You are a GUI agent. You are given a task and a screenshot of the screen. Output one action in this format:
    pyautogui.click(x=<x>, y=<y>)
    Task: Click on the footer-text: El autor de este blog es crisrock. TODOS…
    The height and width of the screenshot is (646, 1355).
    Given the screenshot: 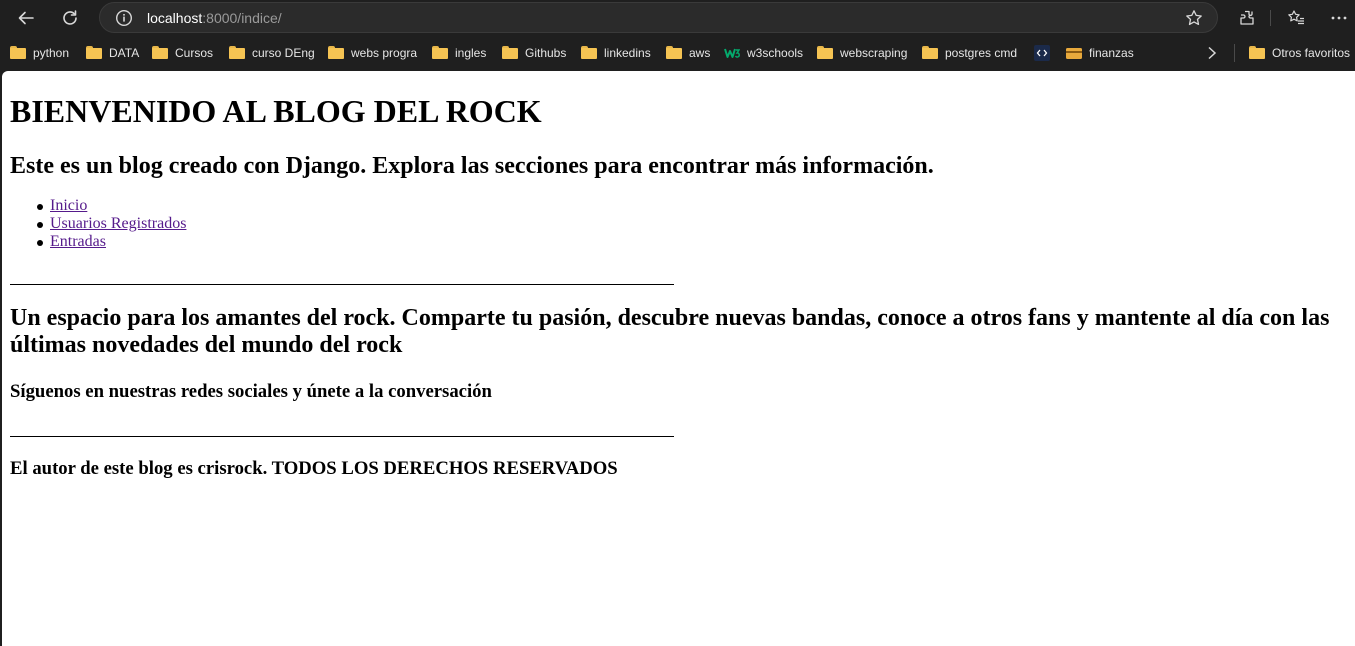 What is the action you would take?
    pyautogui.click(x=314, y=468)
    